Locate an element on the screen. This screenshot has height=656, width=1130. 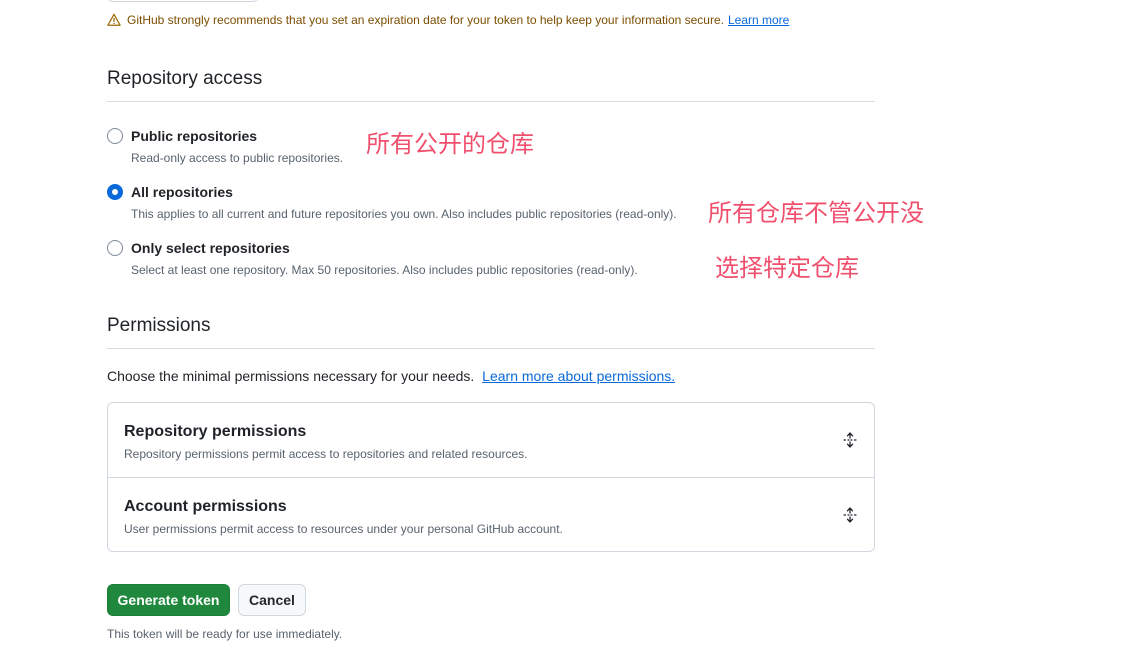
radio-label: Public repositories is located at coordinates (194, 136).